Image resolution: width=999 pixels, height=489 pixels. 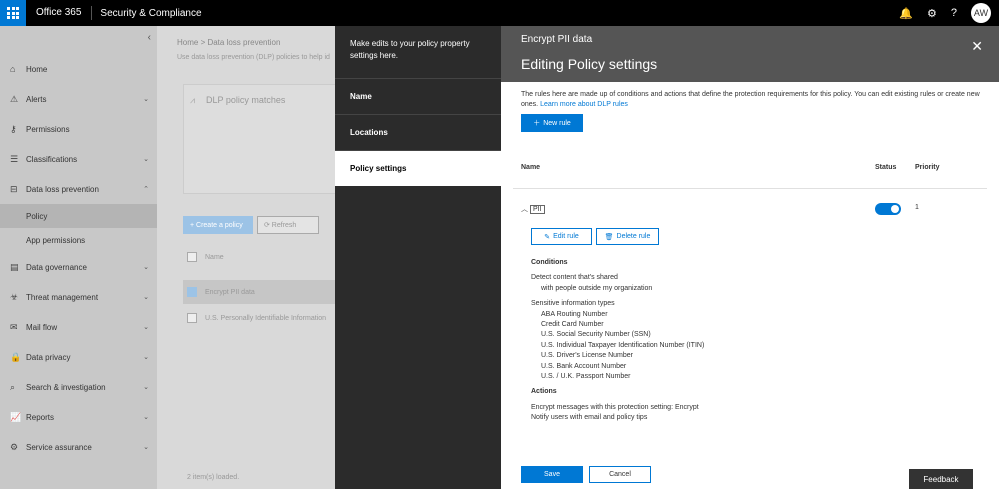 I want to click on nav-item-alerts: ⚠ Alerts ⌄, so click(x=78, y=99).